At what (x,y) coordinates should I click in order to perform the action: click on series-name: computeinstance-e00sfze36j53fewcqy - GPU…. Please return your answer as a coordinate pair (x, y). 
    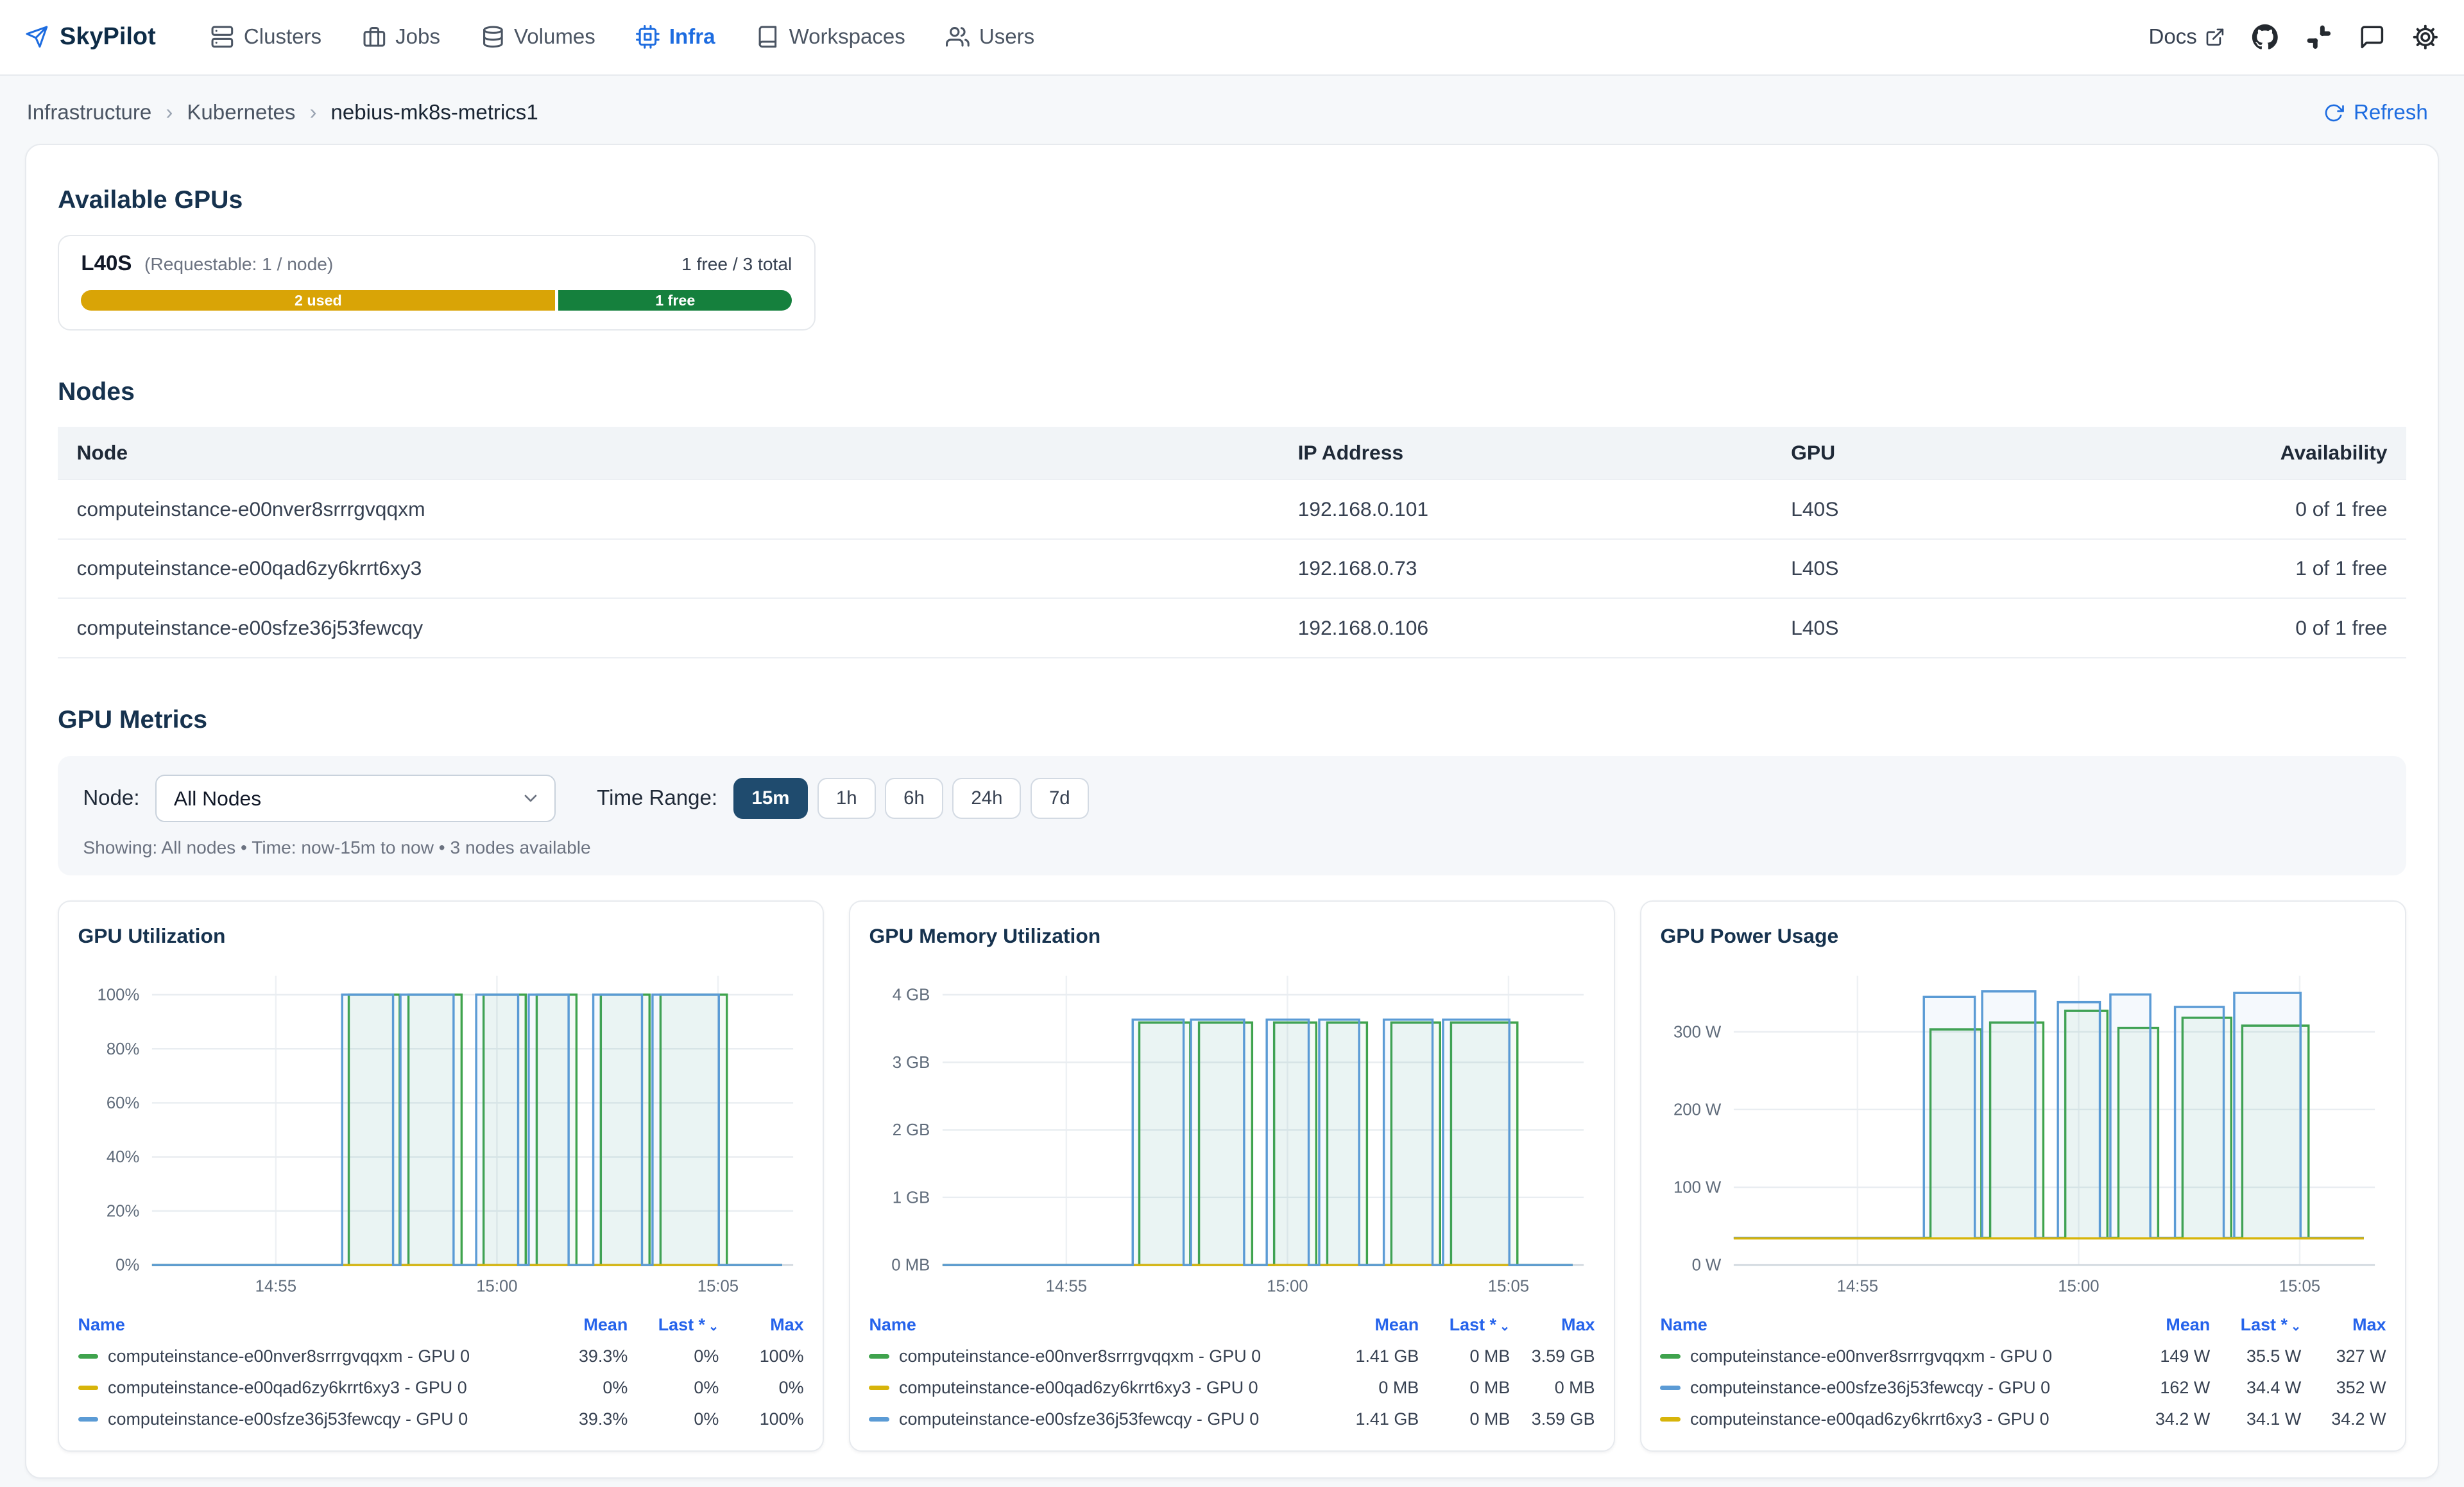
    Looking at the image, I should click on (288, 1419).